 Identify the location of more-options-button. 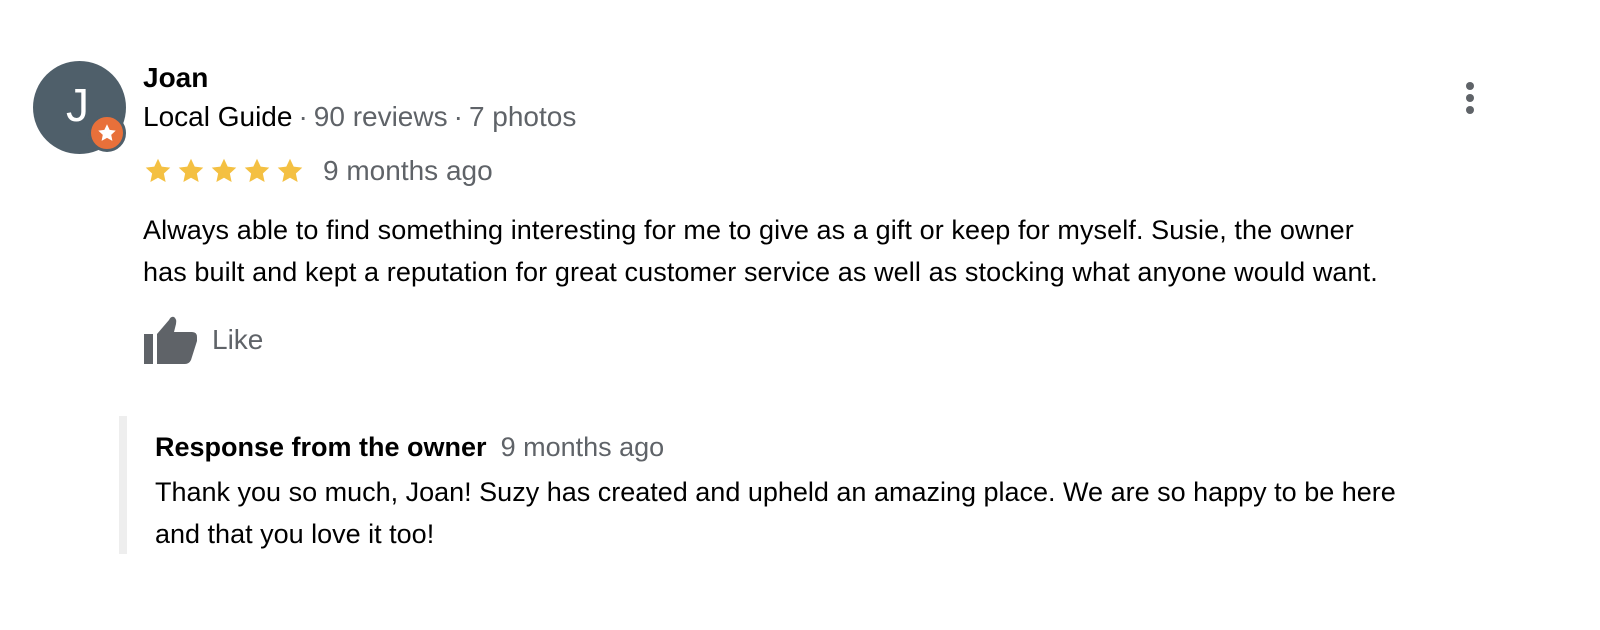
(1470, 98).